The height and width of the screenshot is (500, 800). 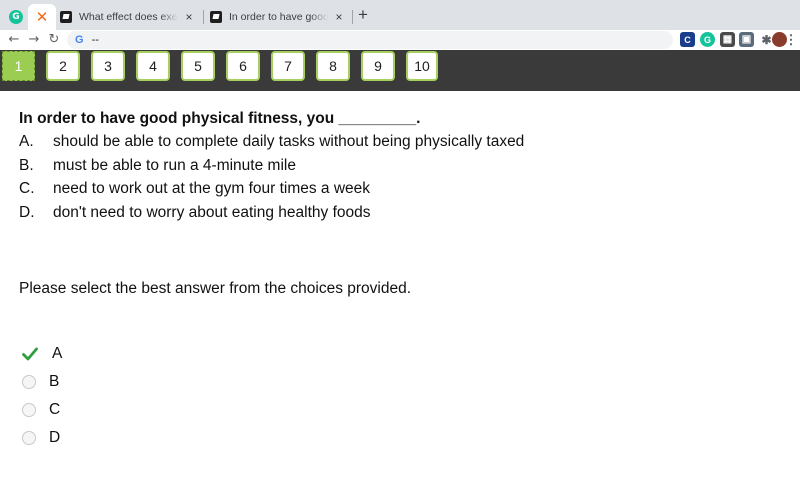 What do you see at coordinates (243, 66) in the screenshot?
I see `question-button-6: 6` at bounding box center [243, 66].